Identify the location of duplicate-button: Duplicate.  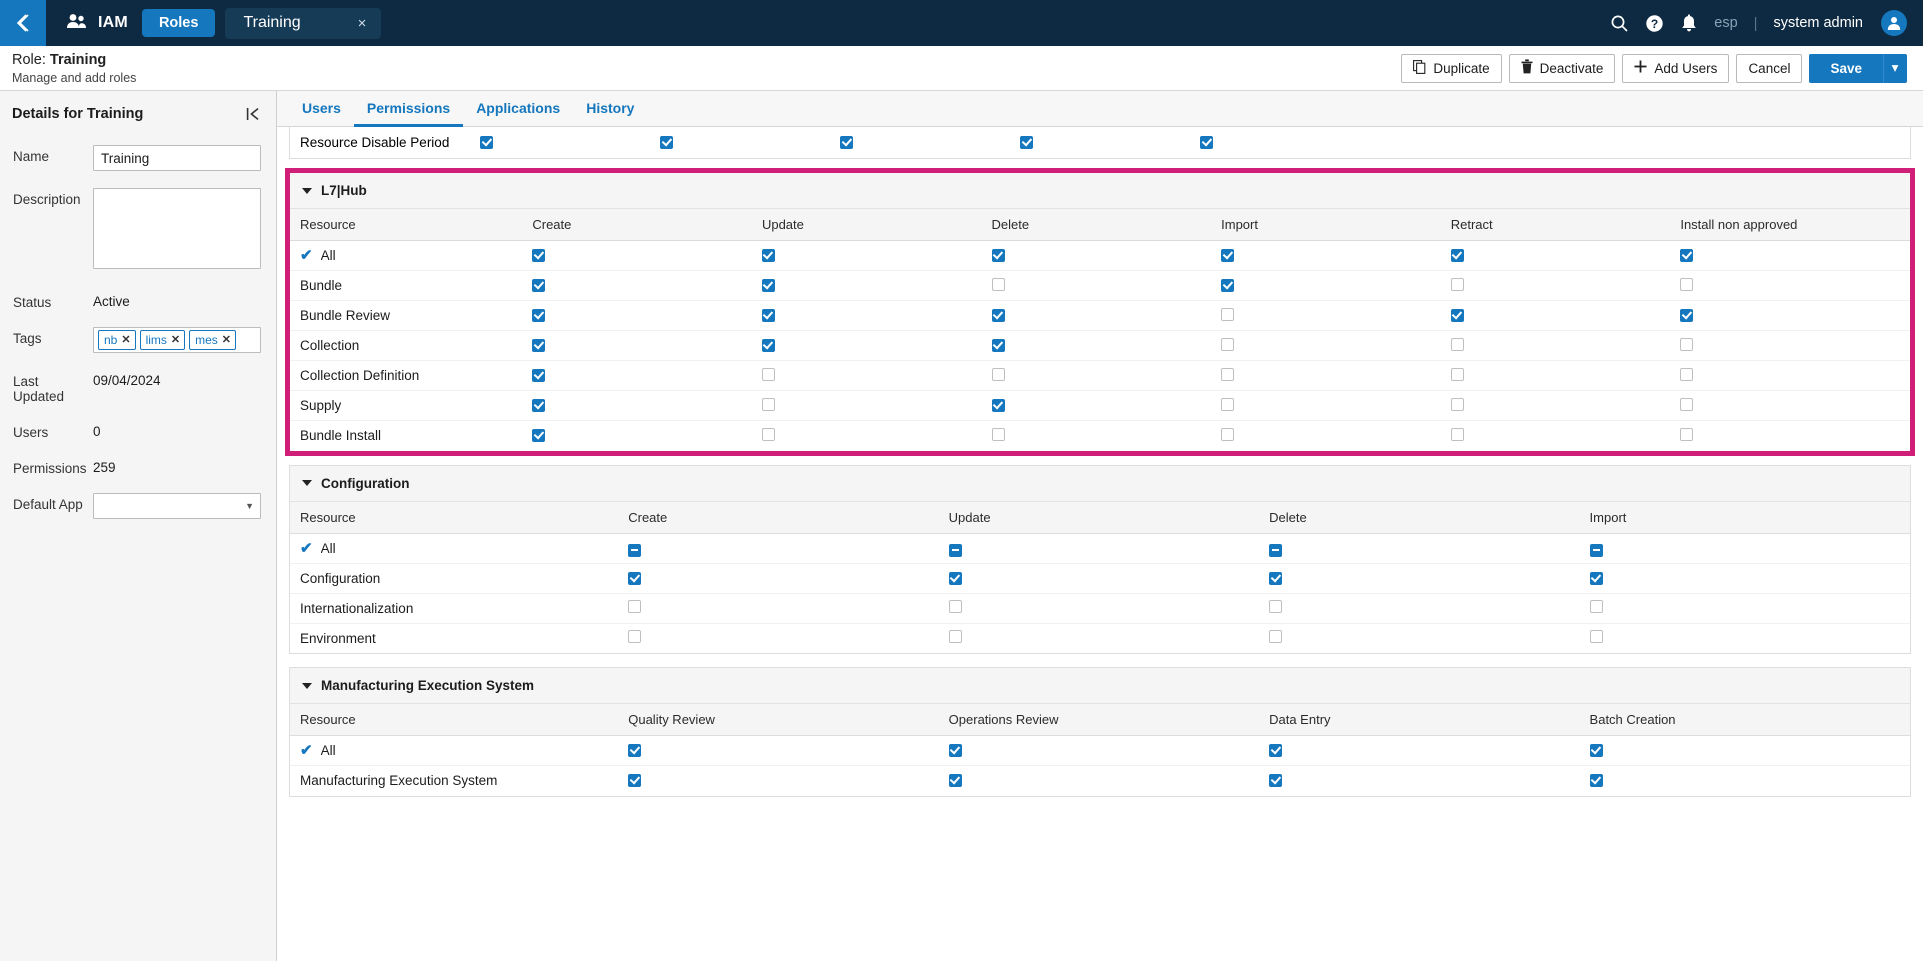
(1451, 68).